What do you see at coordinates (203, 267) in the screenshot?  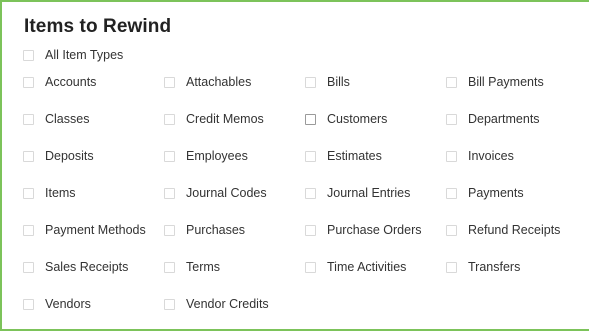 I see `item-label: Terms` at bounding box center [203, 267].